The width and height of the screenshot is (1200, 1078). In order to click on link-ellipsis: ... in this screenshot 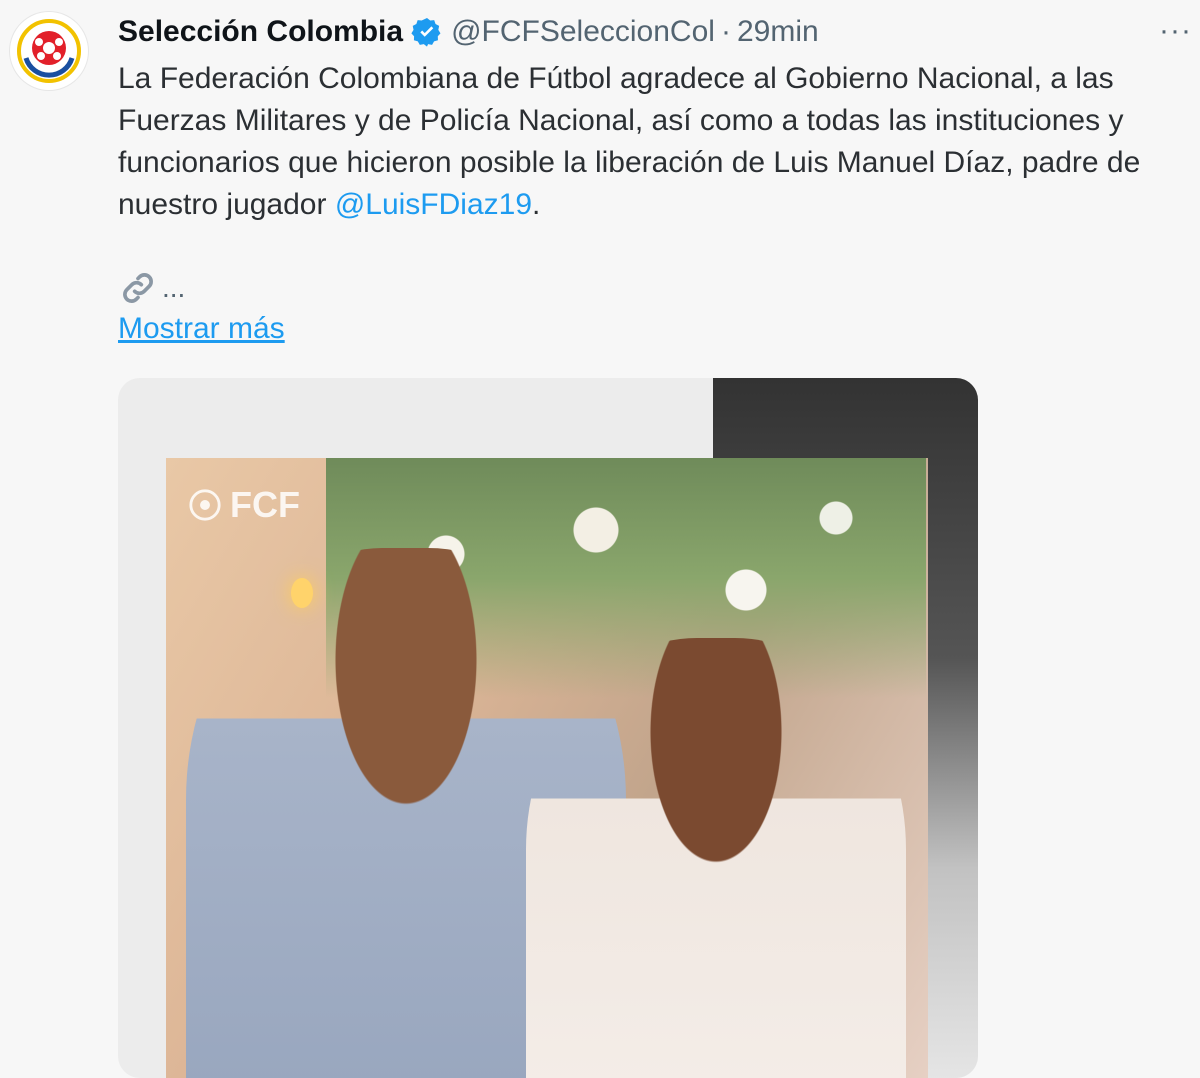, I will do `click(173, 288)`.